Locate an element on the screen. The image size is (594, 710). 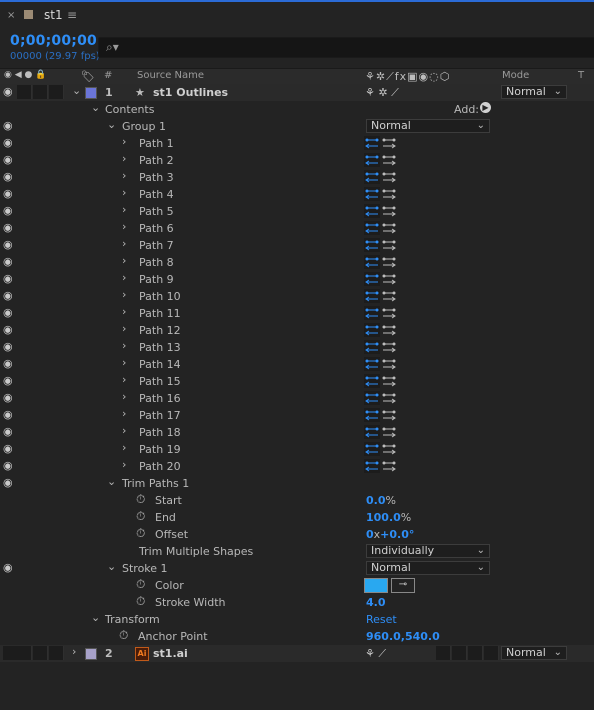
path-row: ◉ › Path 5 is located at coordinates (297, 211).